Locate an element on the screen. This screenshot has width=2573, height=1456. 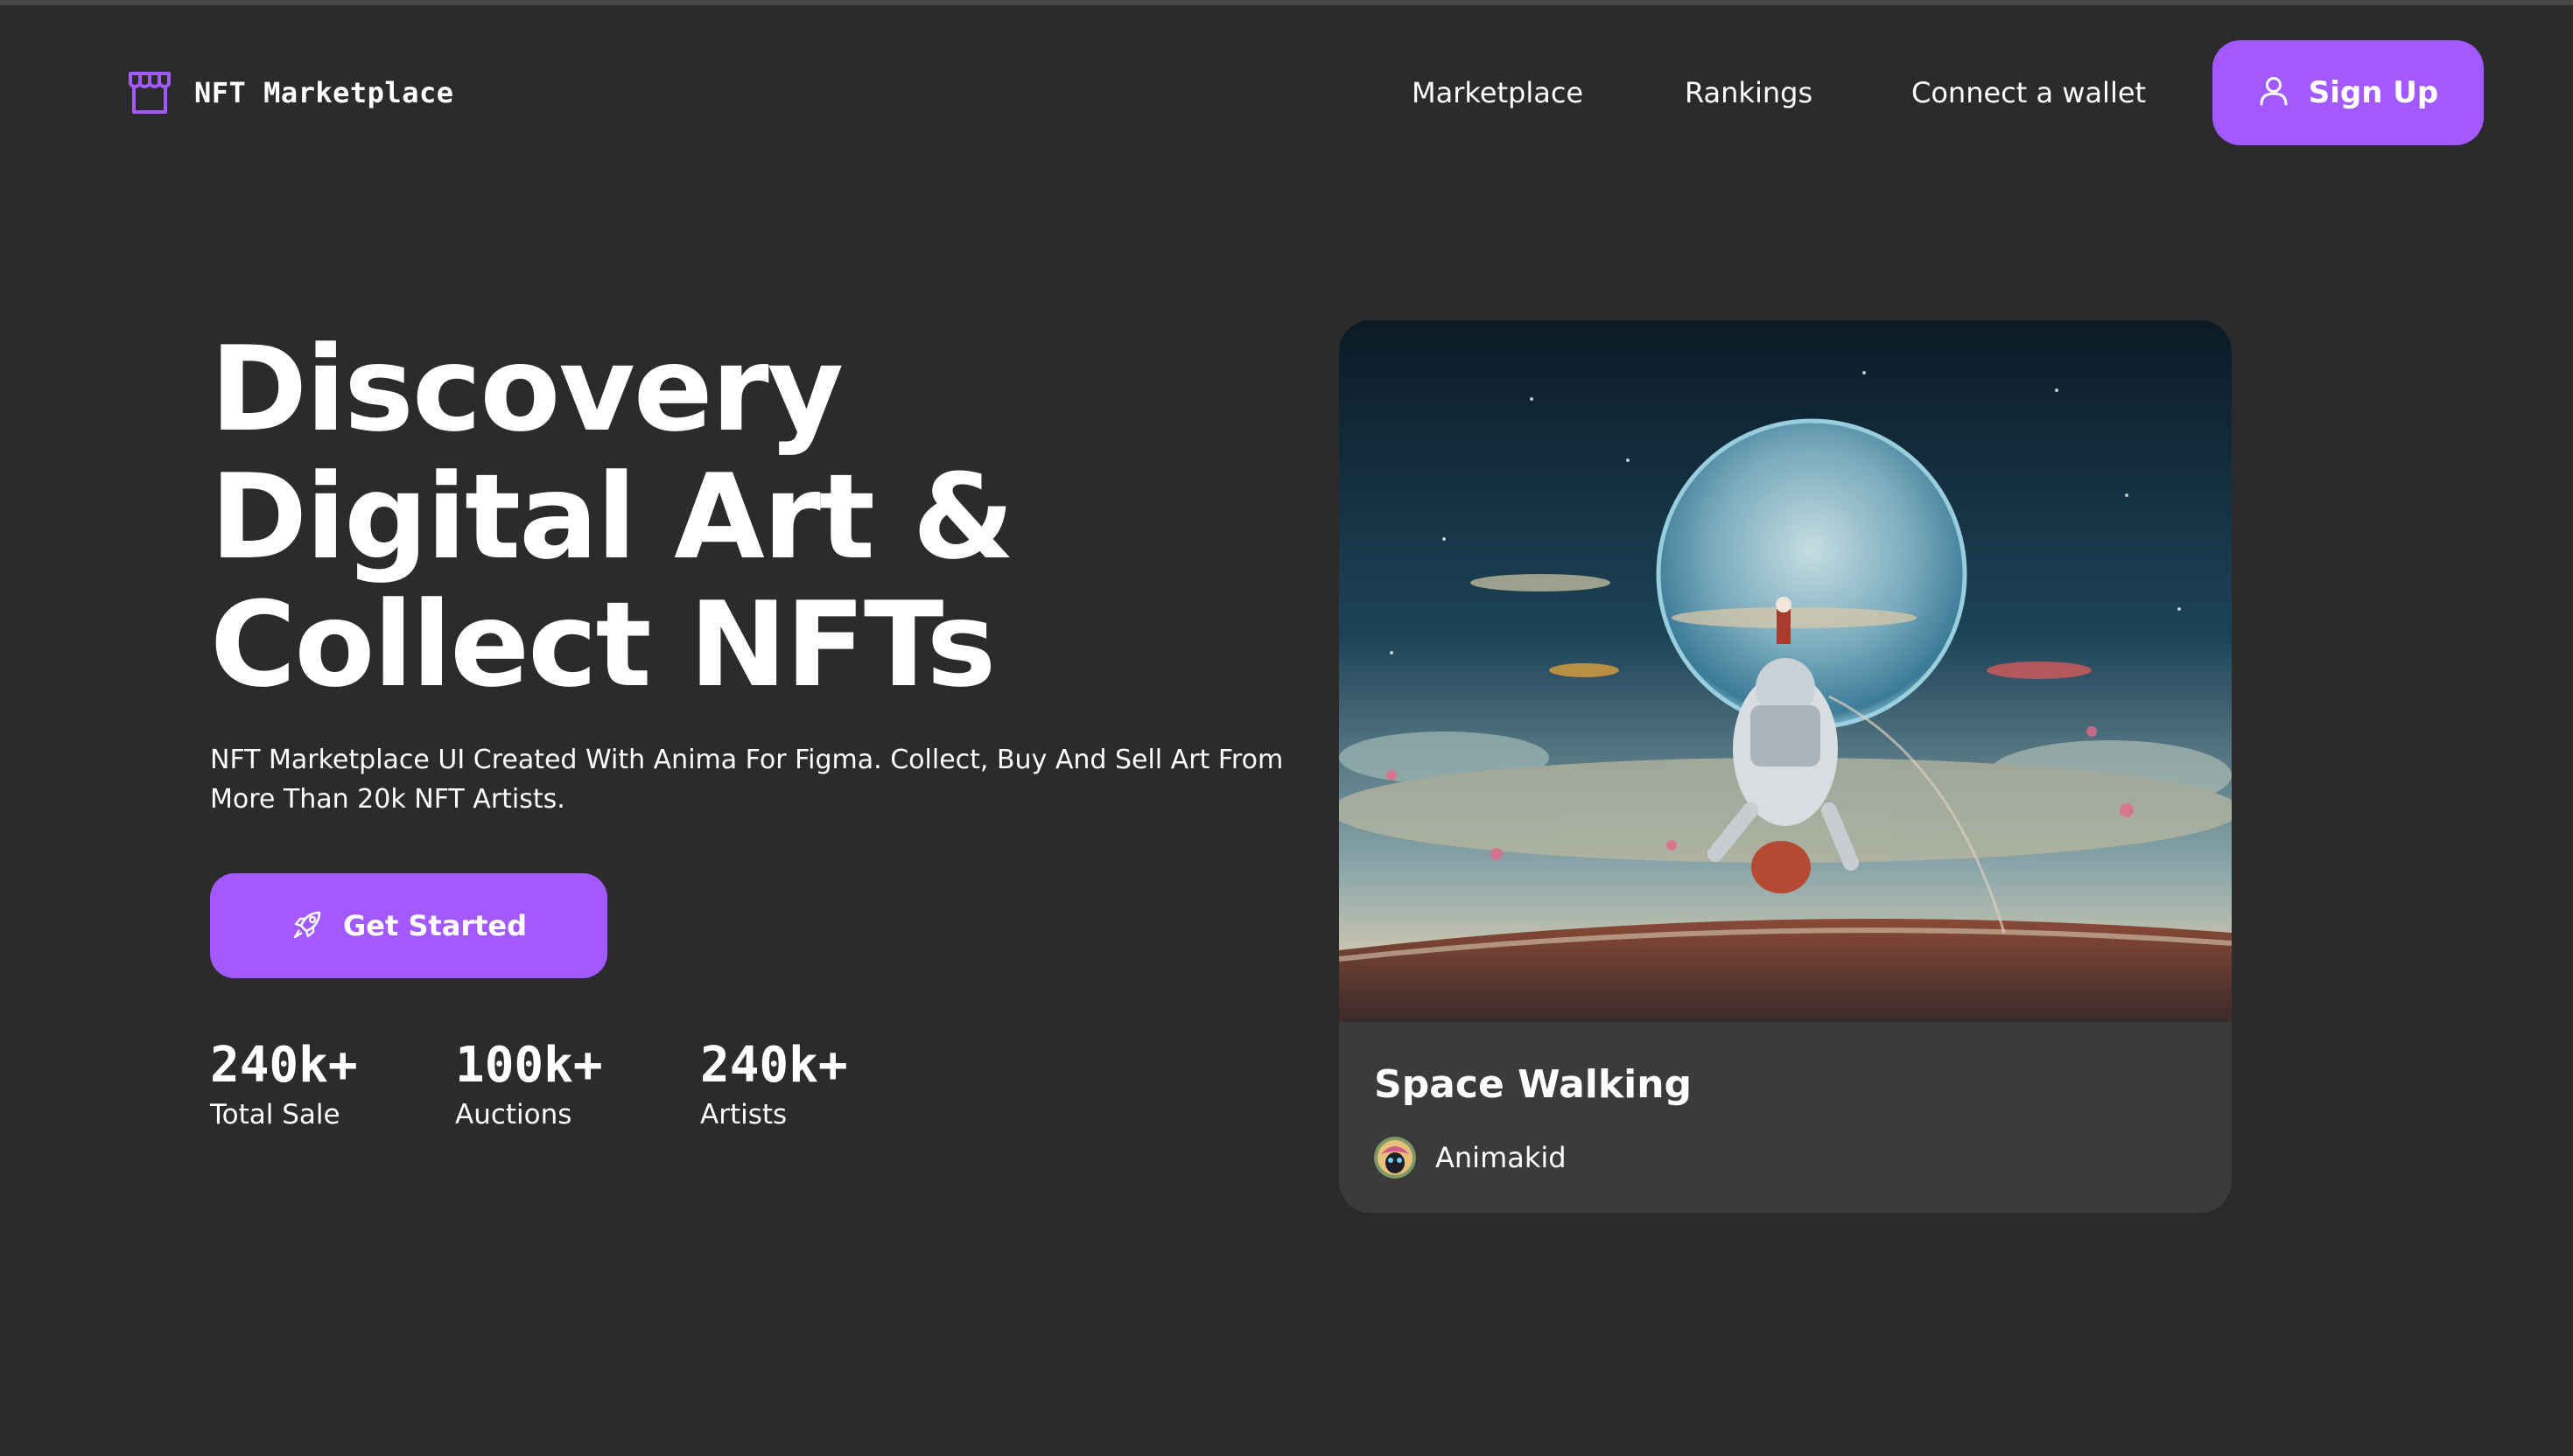
rocket-icon is located at coordinates (308, 925).